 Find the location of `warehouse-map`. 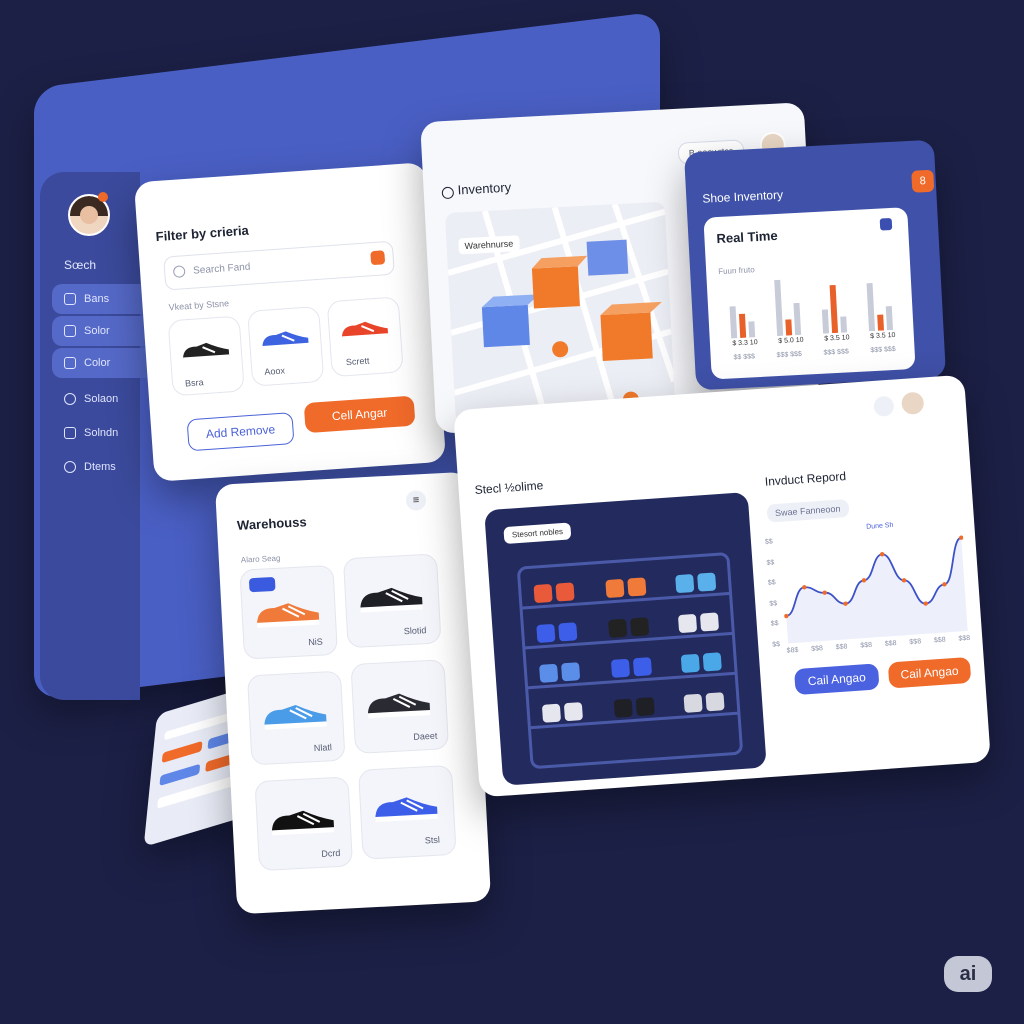

warehouse-map is located at coordinates (560, 312).